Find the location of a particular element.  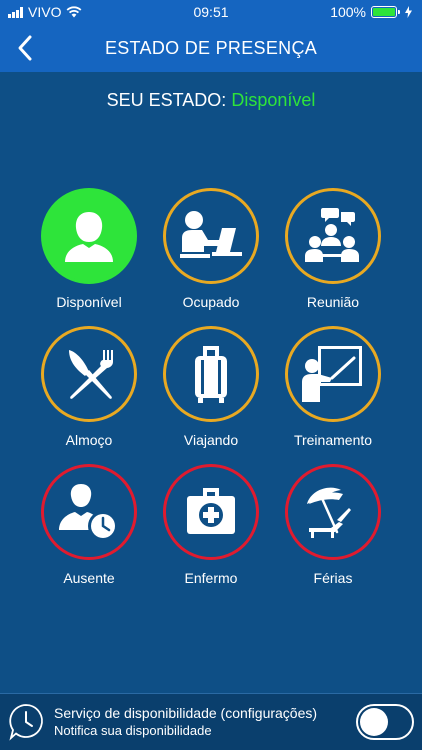

option-ausente: Ausente is located at coordinates (89, 525).